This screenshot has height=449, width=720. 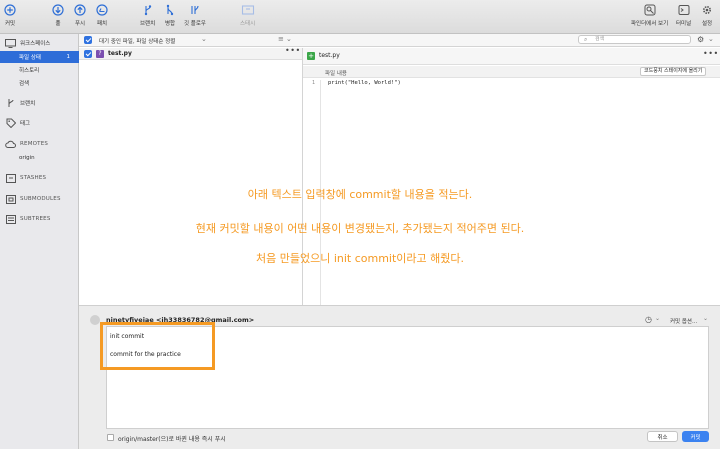 I want to click on tag-icon, so click(x=10, y=123).